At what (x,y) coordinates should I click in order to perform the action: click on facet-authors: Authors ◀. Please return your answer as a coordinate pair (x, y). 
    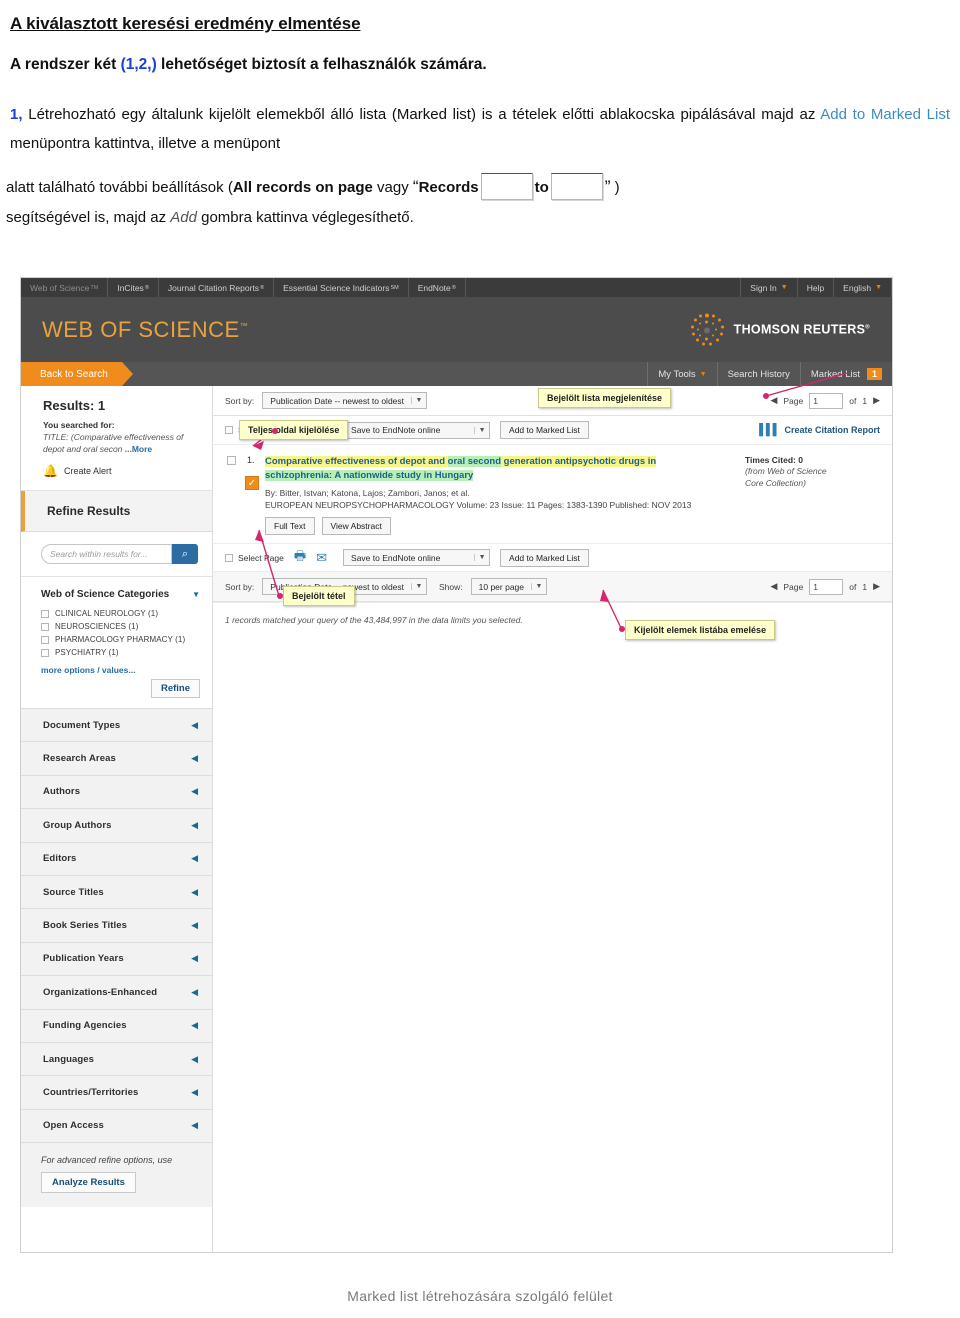
    Looking at the image, I should click on (116, 792).